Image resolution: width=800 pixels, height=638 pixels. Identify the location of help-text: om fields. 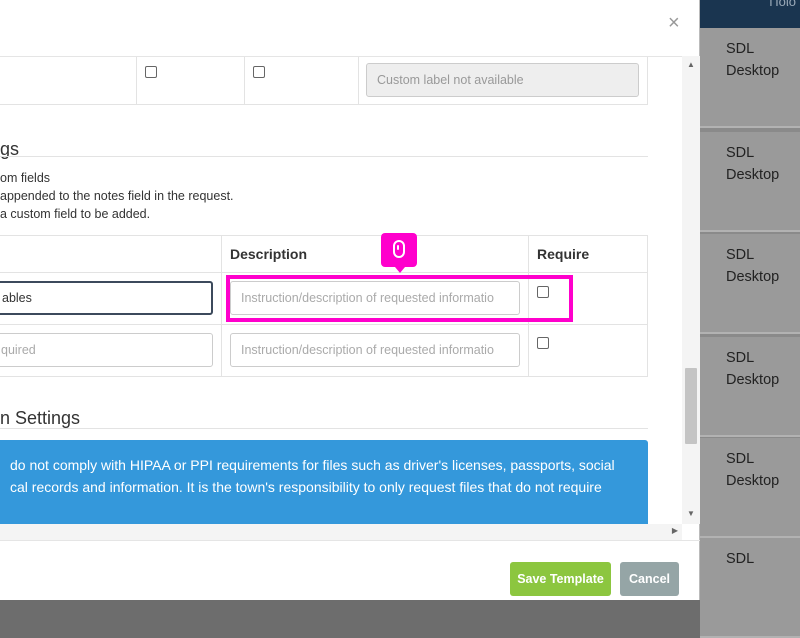
(25, 178).